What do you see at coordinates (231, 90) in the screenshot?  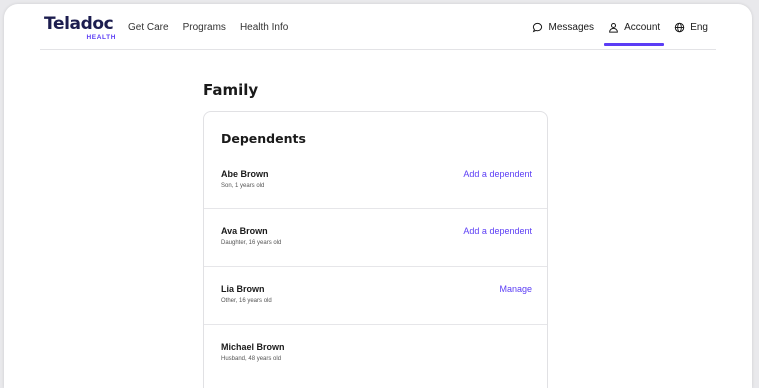 I see `page-title: Family` at bounding box center [231, 90].